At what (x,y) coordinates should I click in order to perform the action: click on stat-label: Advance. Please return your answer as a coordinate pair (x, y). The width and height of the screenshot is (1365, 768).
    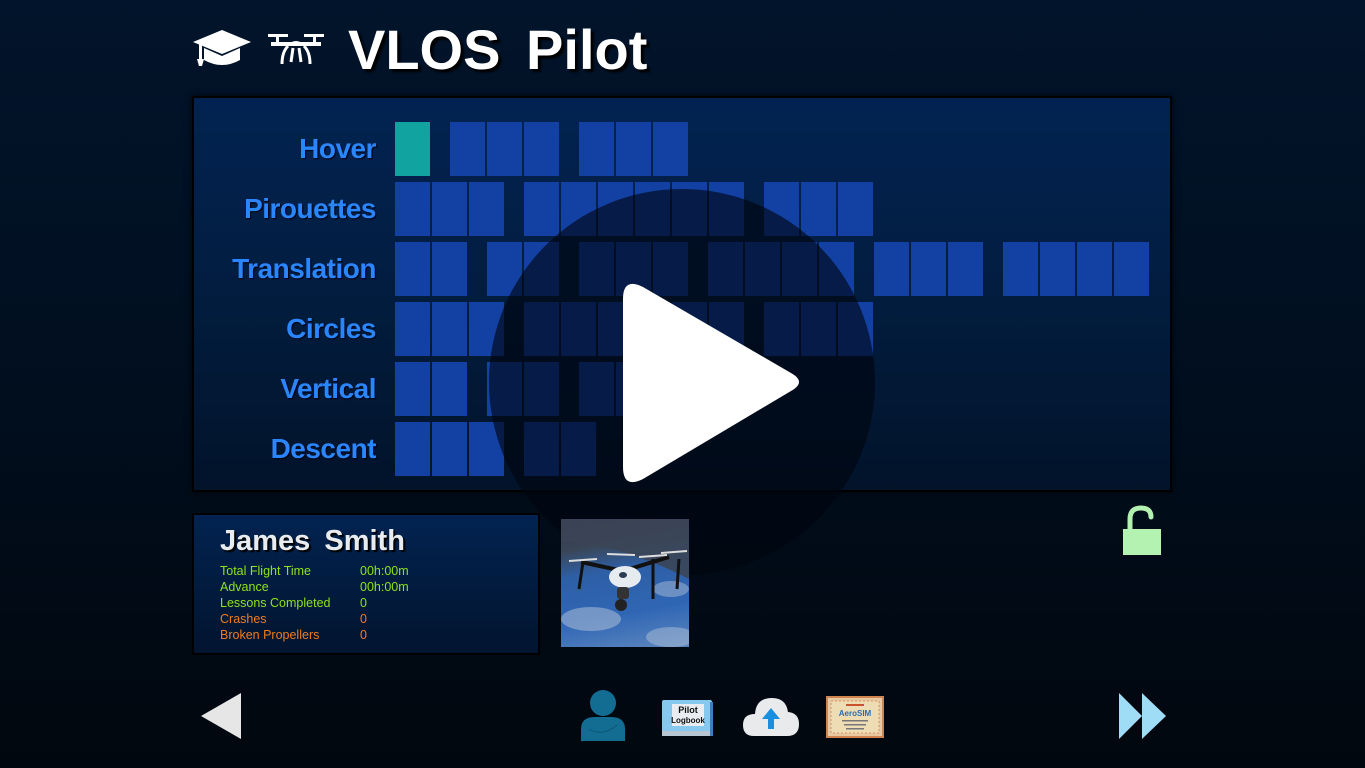
    Looking at the image, I should click on (244, 587).